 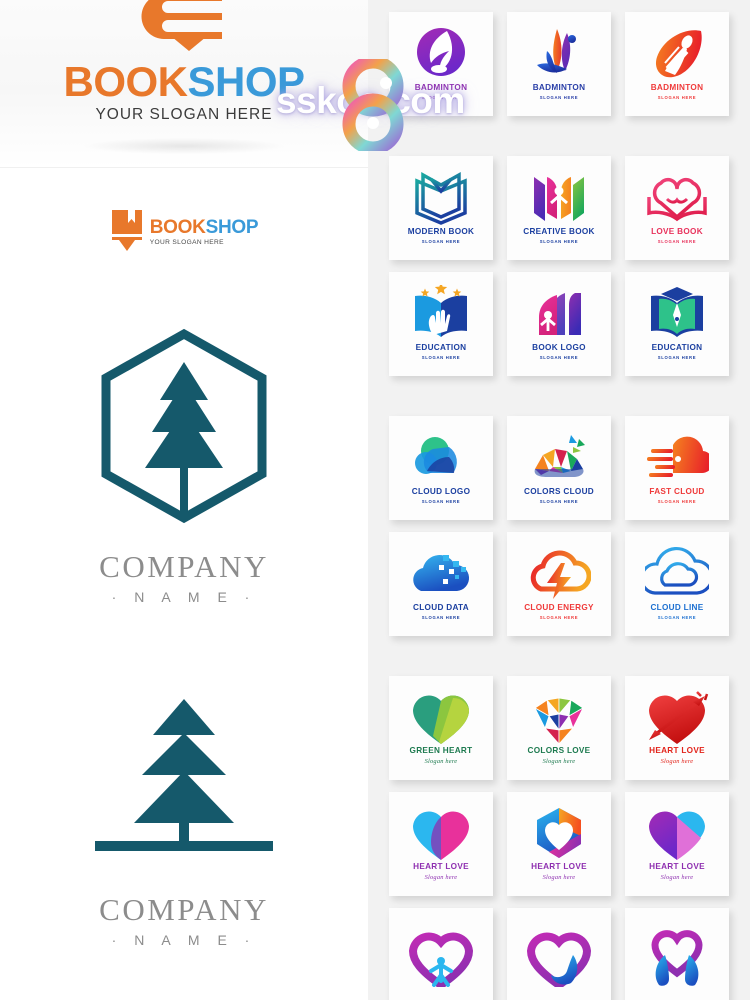 What do you see at coordinates (677, 584) in the screenshot?
I see `logo-card: CLOUD LINE SLOGAN HERE` at bounding box center [677, 584].